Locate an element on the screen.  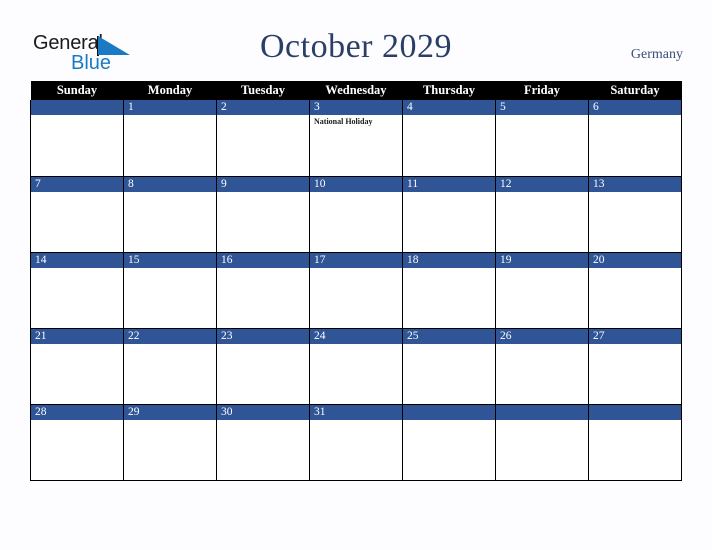
calendar-day-cell: 9 is located at coordinates (263, 214).